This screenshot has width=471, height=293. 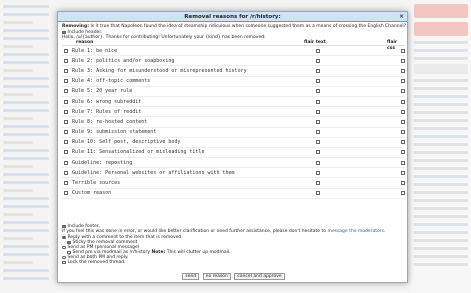 I want to click on reason-label: Rule 6: wrong subreddit, so click(x=107, y=101).